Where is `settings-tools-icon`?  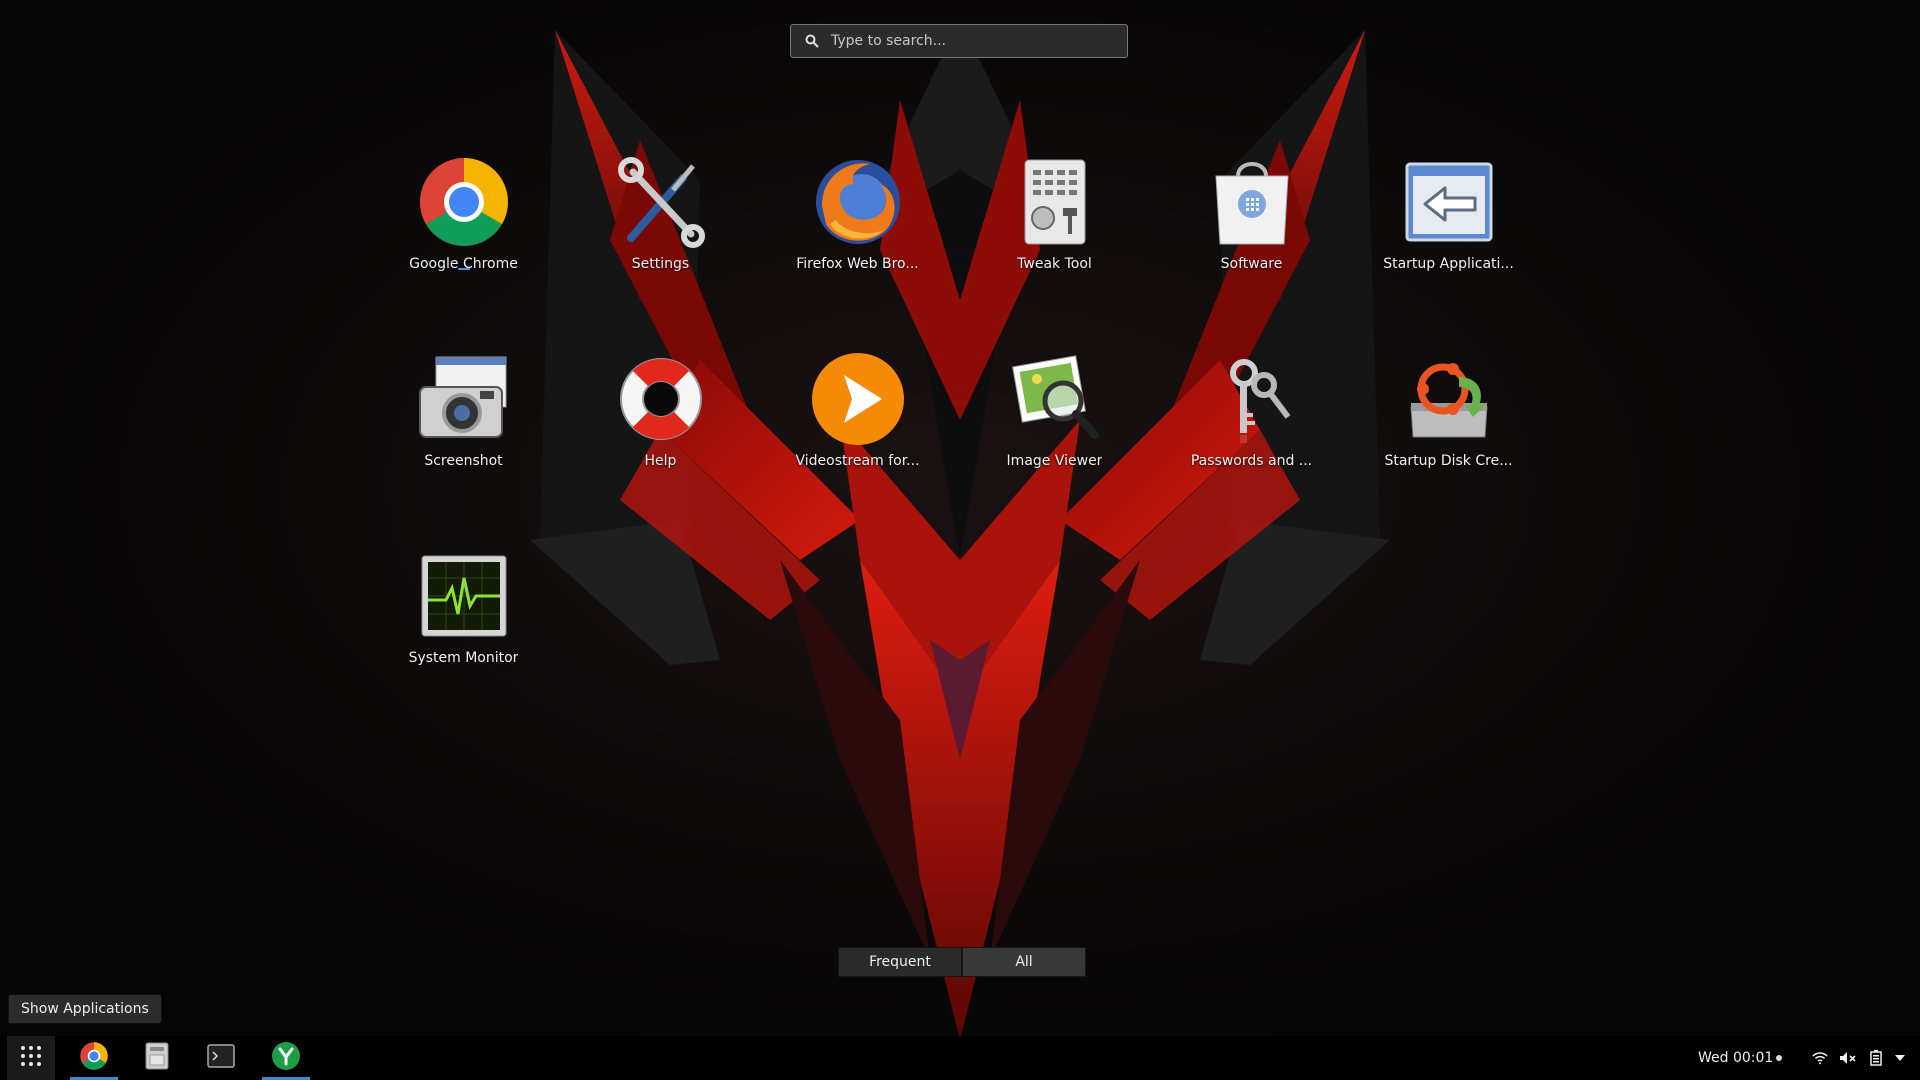
settings-tools-icon is located at coordinates (661, 202).